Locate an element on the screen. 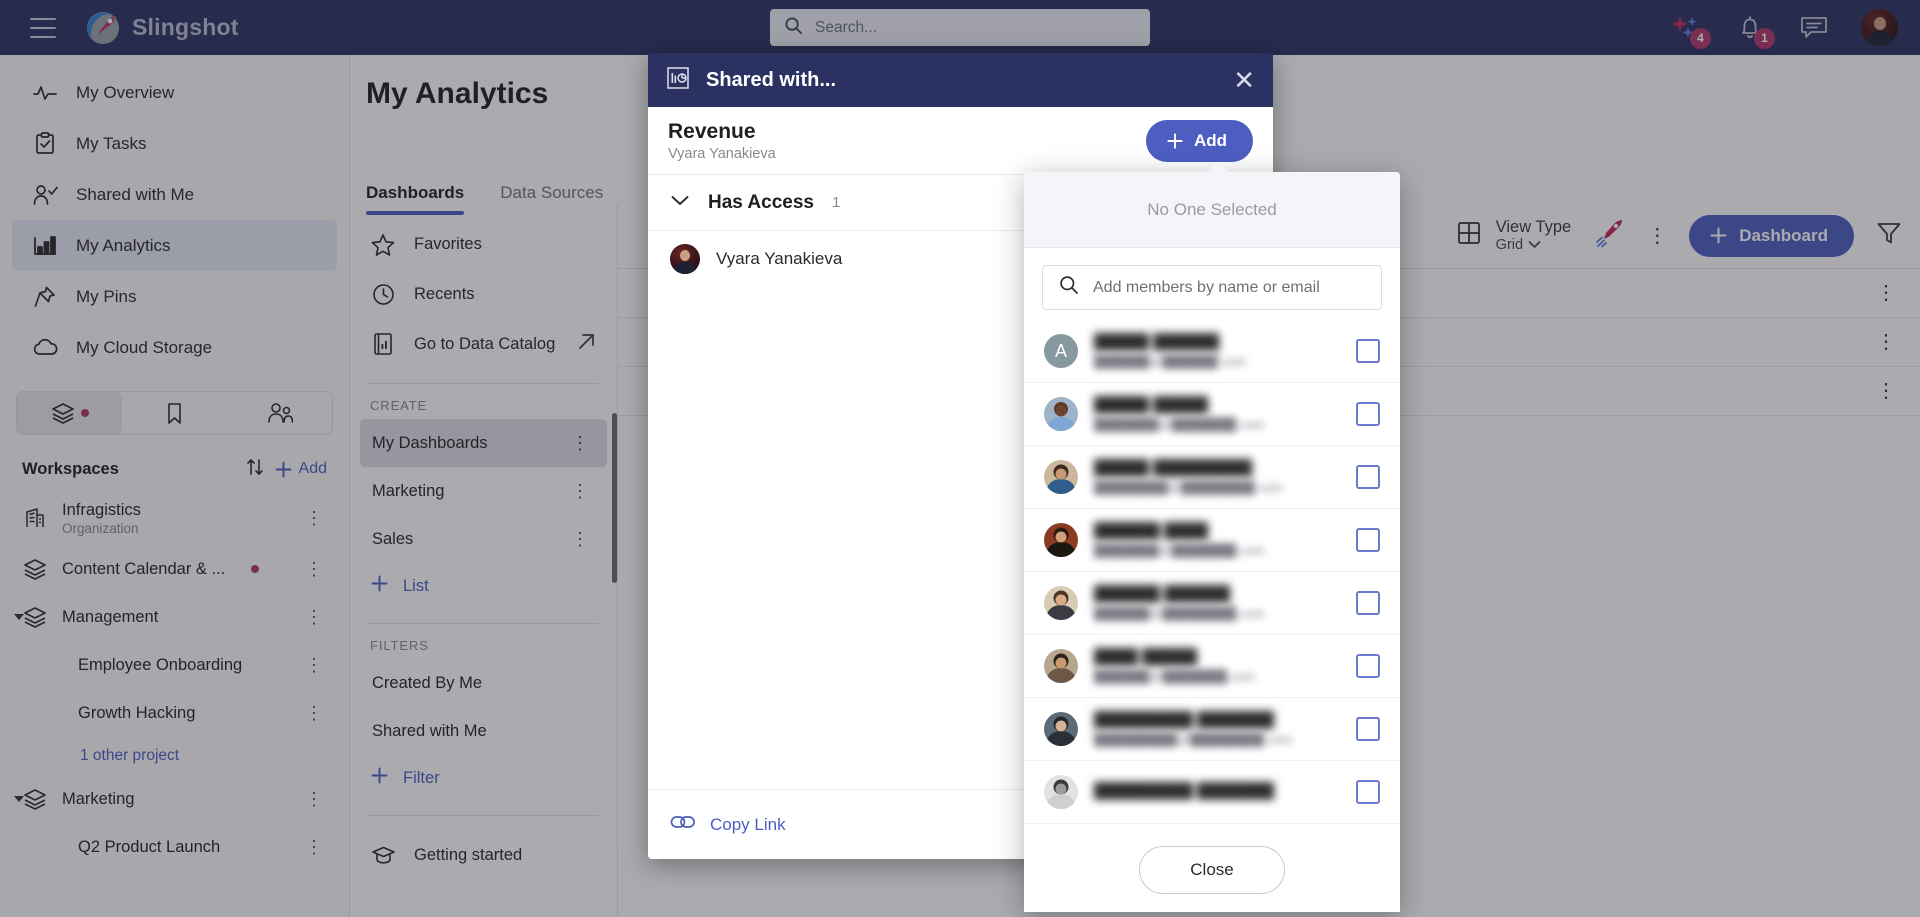 This screenshot has height=917, width=1920. no-one-selected-label: No One Selected is located at coordinates (1212, 209).